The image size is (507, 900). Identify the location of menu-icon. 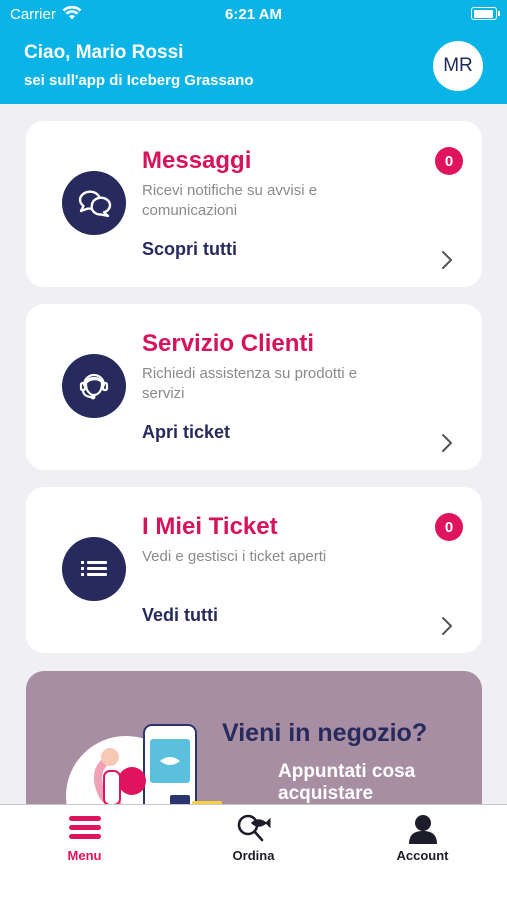
(84, 828).